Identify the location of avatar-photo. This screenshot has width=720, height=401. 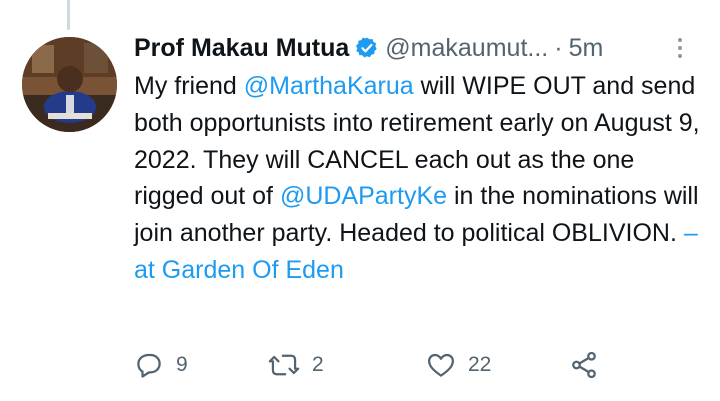
(69, 84).